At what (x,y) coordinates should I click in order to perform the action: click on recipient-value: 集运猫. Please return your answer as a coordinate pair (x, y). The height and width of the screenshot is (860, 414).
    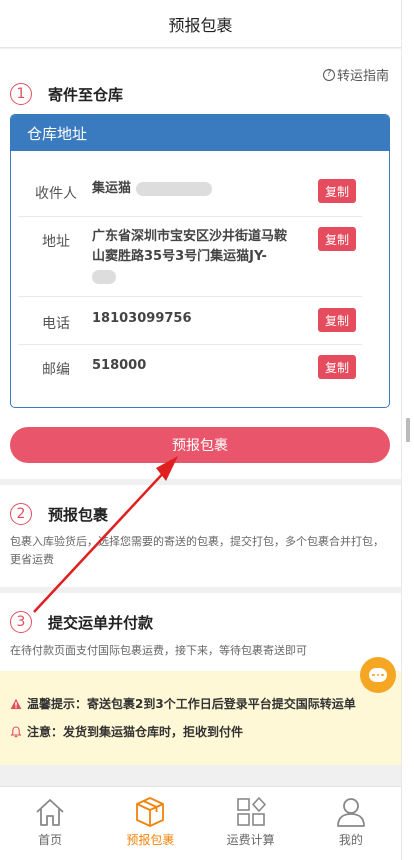
    Looking at the image, I should click on (192, 189).